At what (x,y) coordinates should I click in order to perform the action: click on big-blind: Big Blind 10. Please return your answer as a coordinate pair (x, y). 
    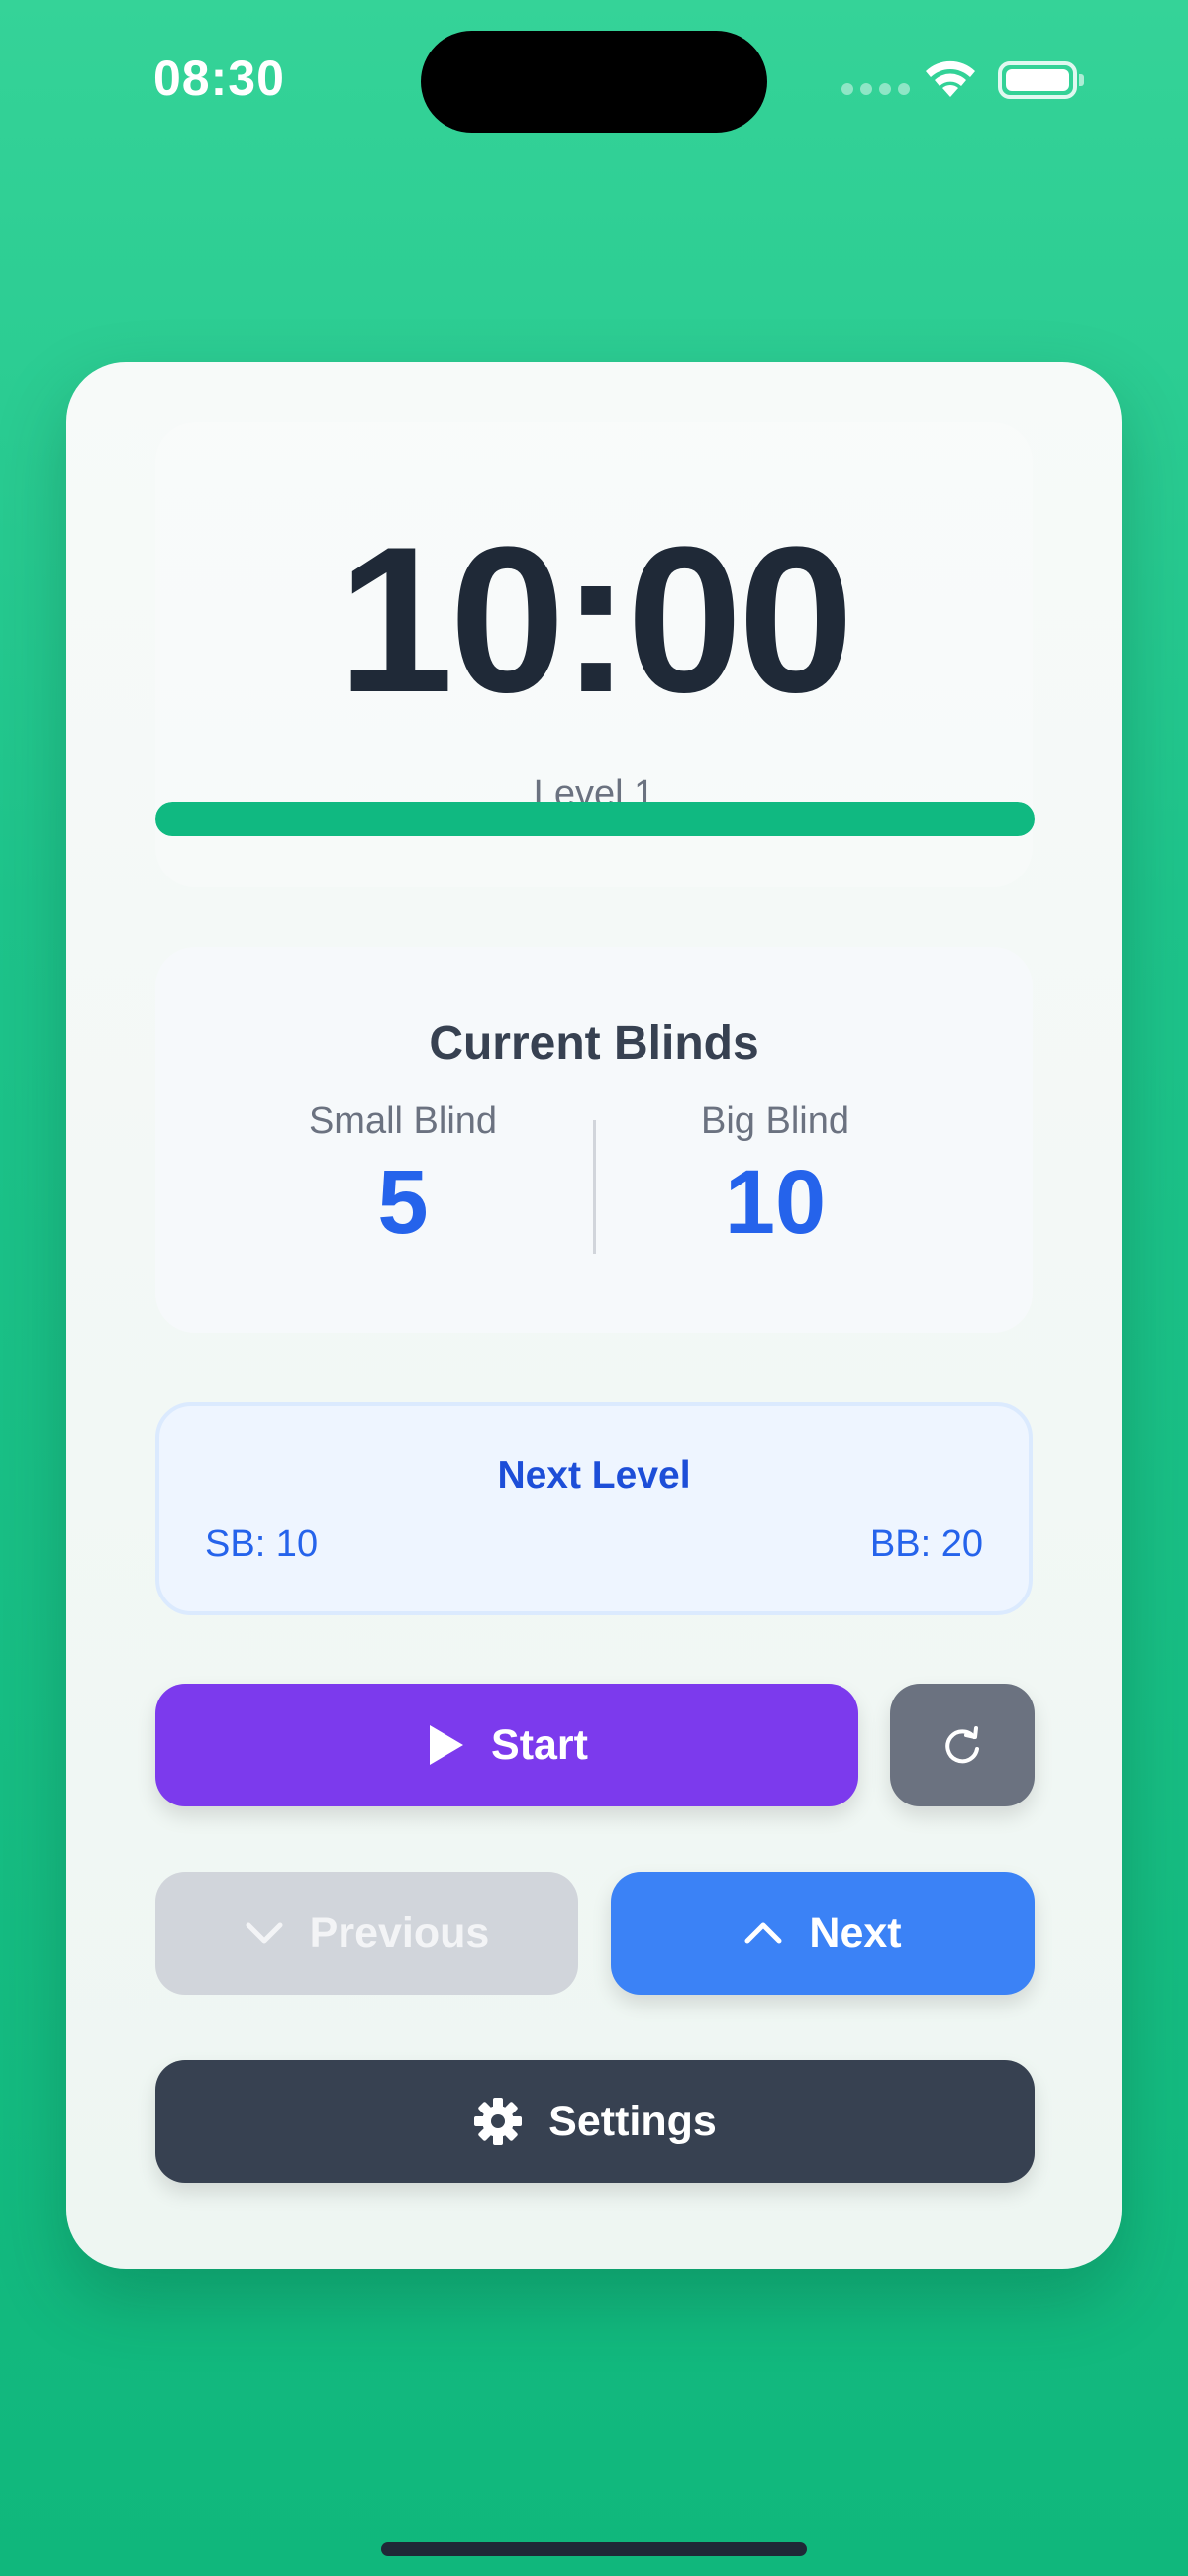
    Looking at the image, I should click on (775, 1174).